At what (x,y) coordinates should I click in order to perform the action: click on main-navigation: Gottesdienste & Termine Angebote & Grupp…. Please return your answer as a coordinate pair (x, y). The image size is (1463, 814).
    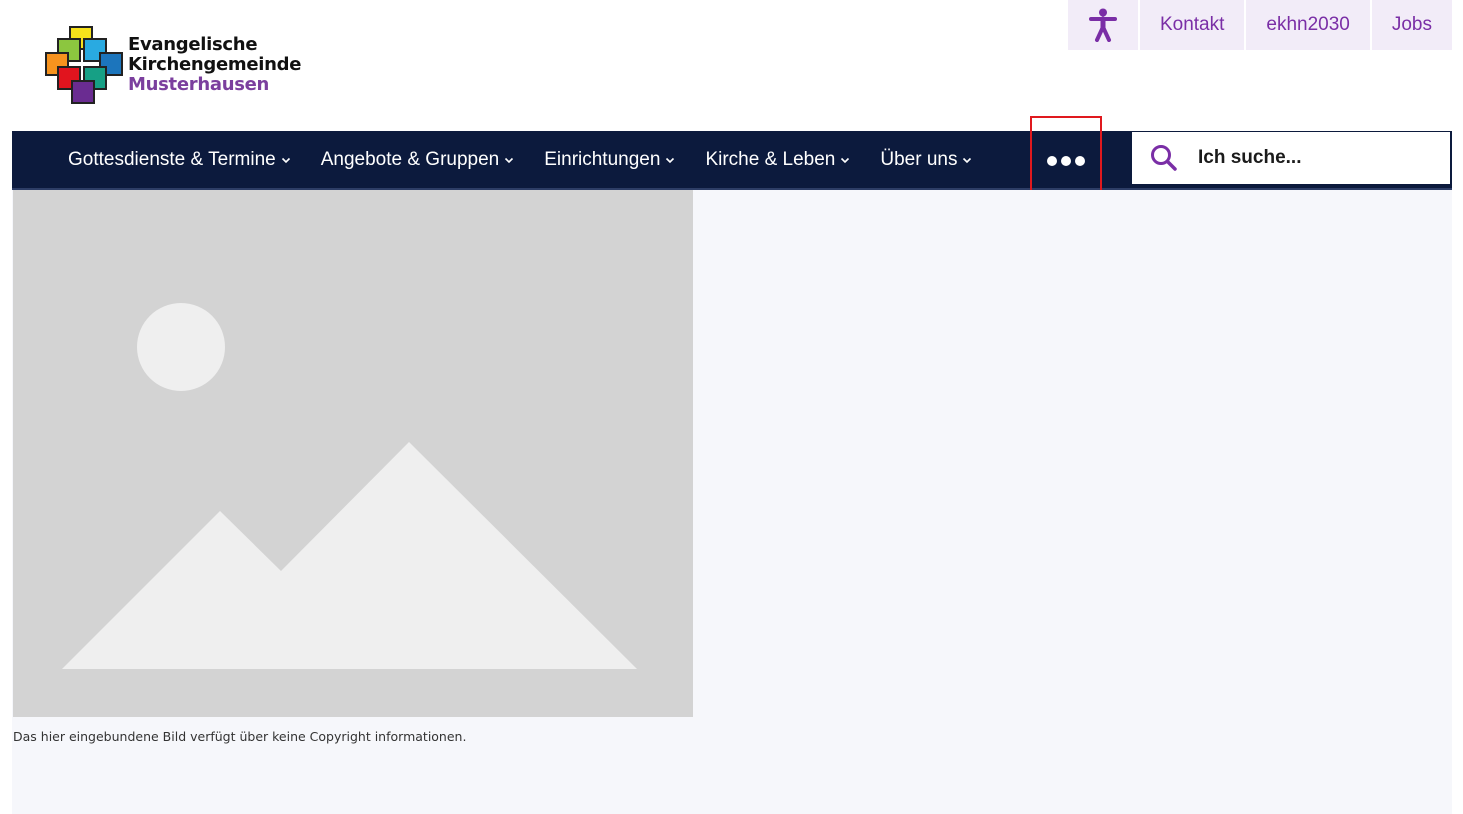
    Looking at the image, I should click on (732, 161).